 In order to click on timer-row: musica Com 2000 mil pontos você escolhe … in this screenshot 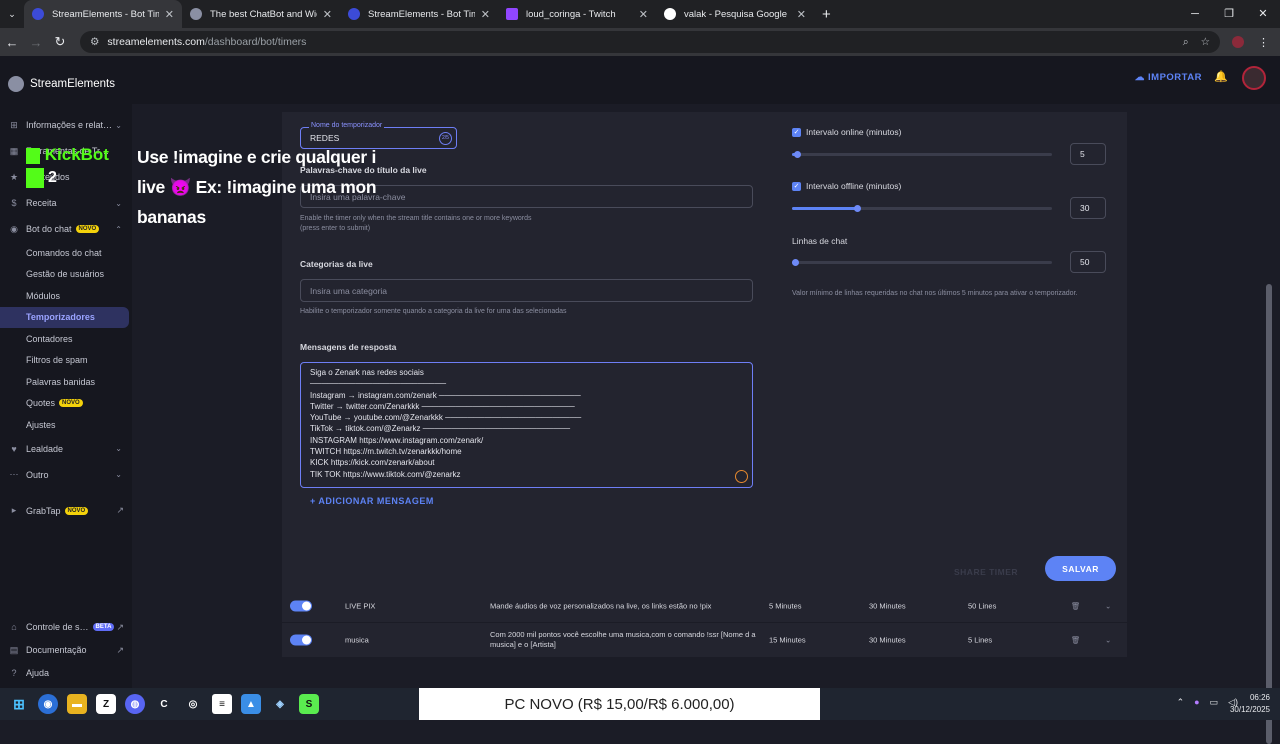, I will do `click(704, 640)`.